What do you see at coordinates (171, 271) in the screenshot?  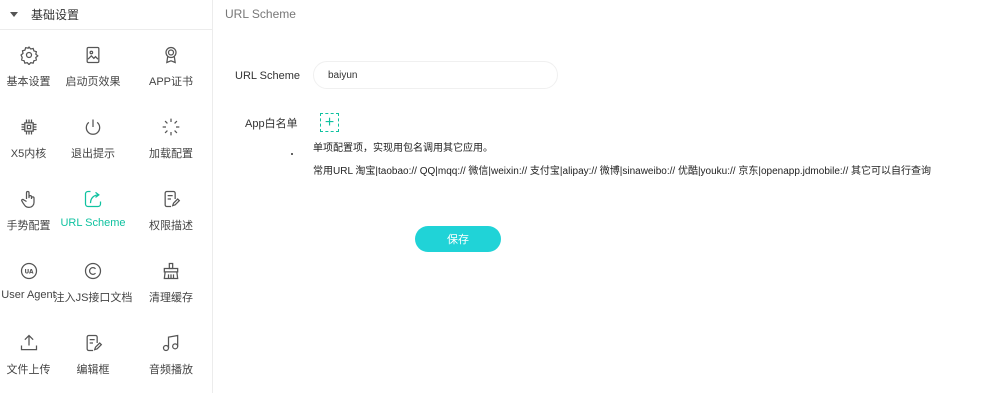 I see `broom-icon` at bounding box center [171, 271].